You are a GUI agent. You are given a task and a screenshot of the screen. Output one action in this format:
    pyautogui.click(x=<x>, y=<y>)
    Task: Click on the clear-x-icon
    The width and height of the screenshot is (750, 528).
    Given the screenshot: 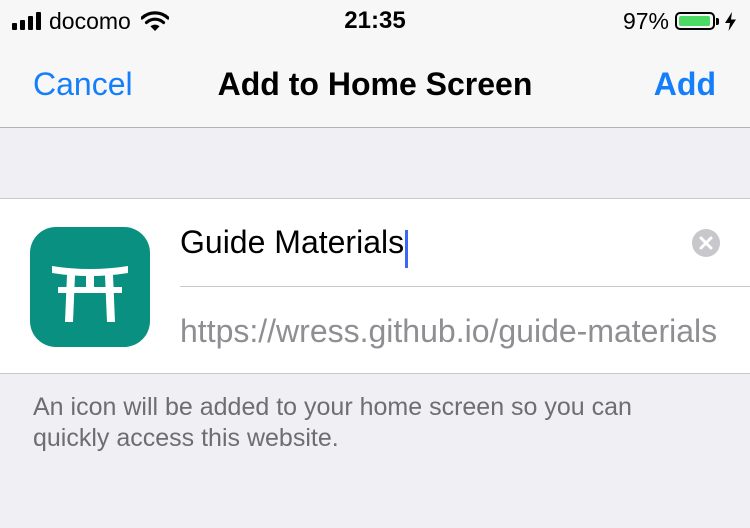 What is the action you would take?
    pyautogui.click(x=706, y=243)
    